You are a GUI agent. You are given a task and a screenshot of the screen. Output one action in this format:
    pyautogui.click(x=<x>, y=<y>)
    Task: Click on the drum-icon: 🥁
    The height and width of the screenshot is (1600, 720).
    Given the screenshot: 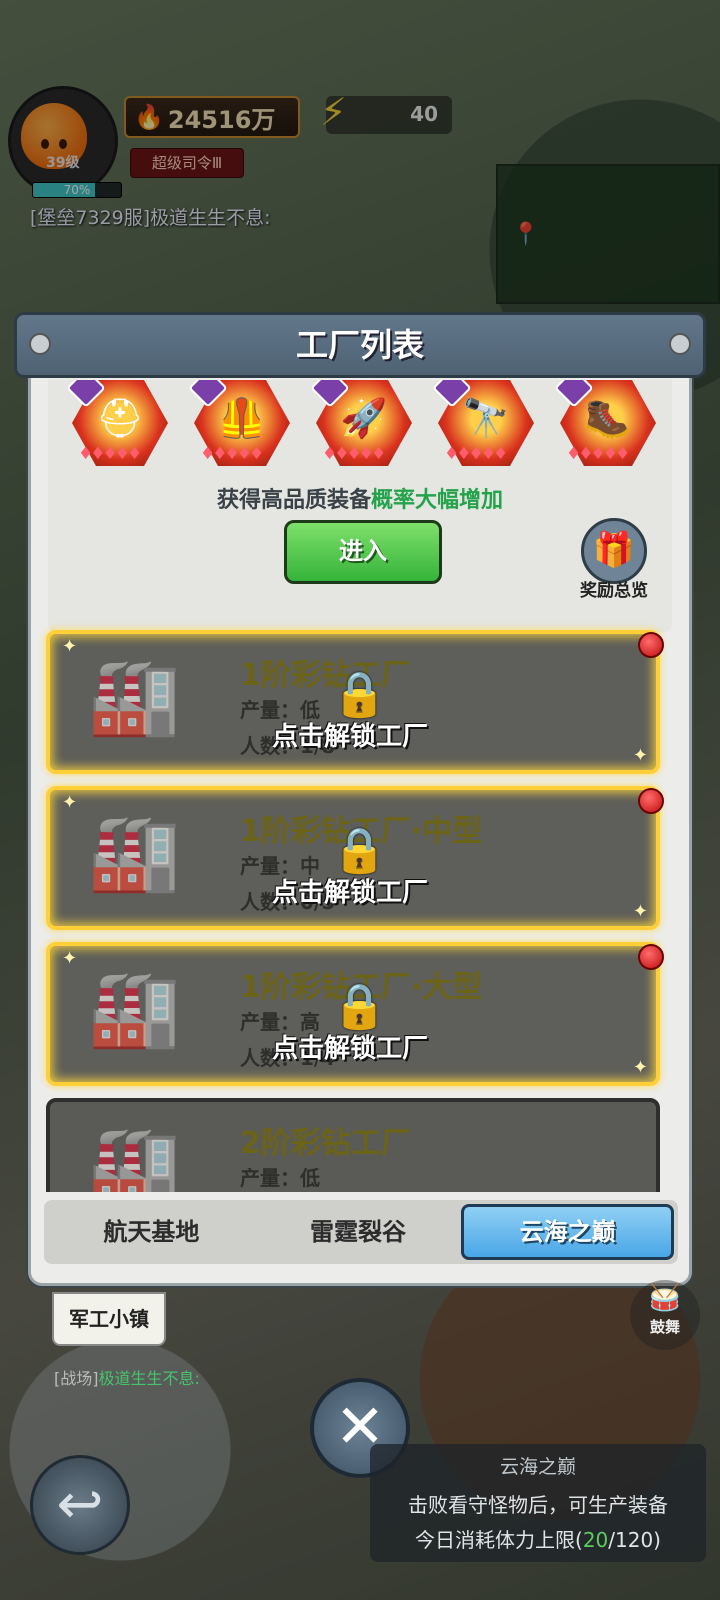 What is the action you would take?
    pyautogui.click(x=665, y=1298)
    